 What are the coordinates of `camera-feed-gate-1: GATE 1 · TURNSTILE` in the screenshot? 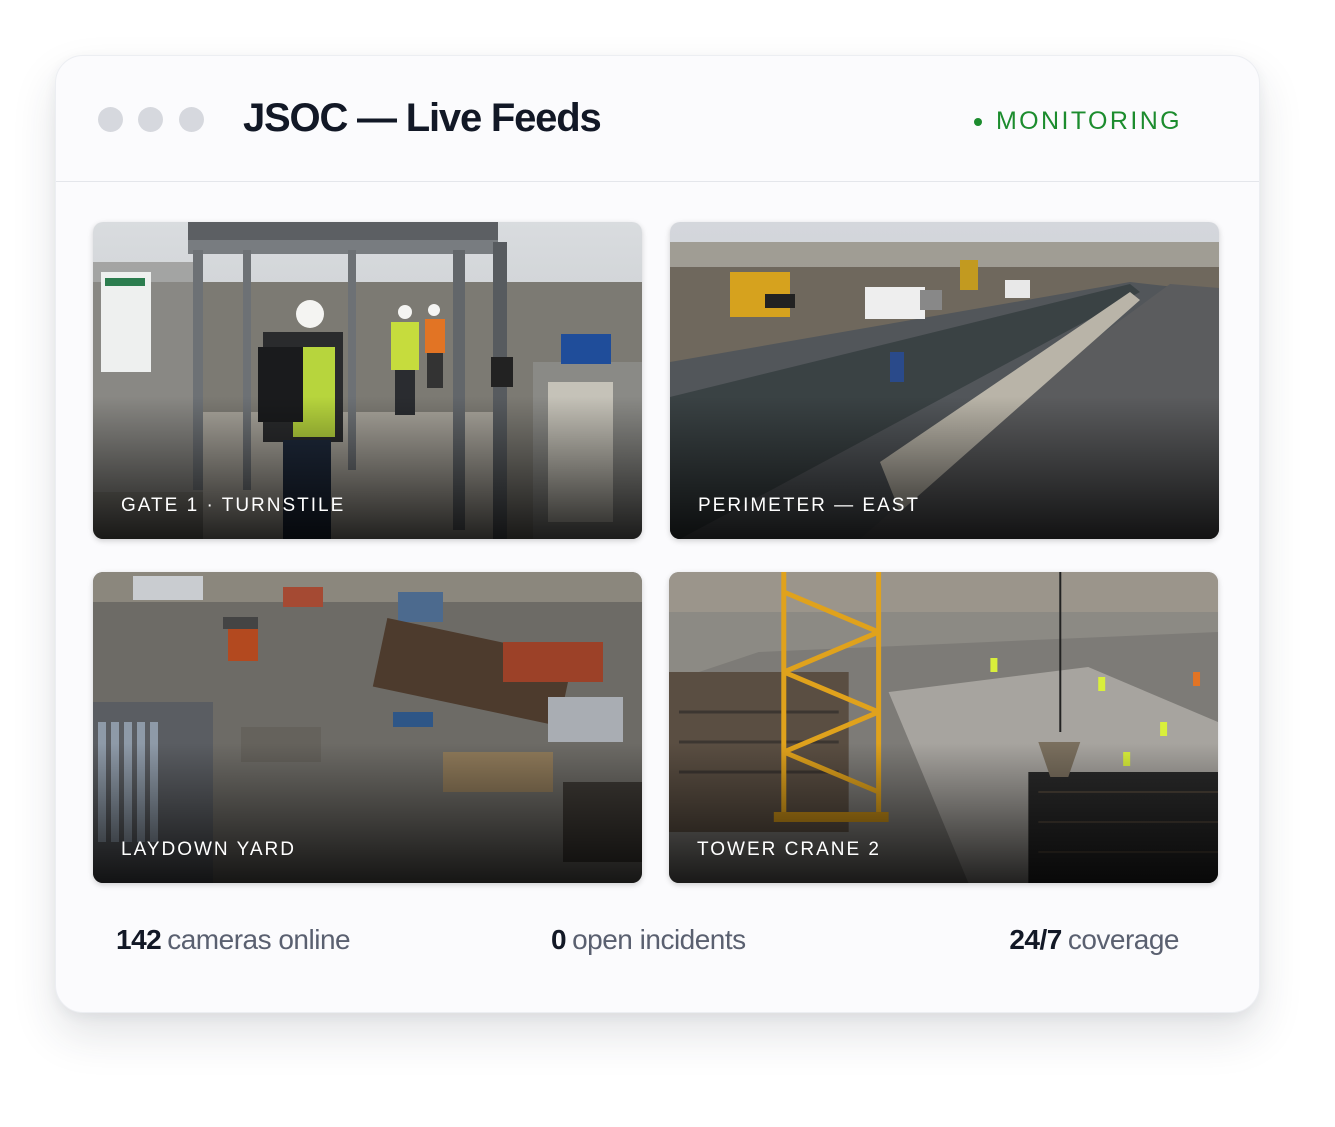 It's located at (367, 380).